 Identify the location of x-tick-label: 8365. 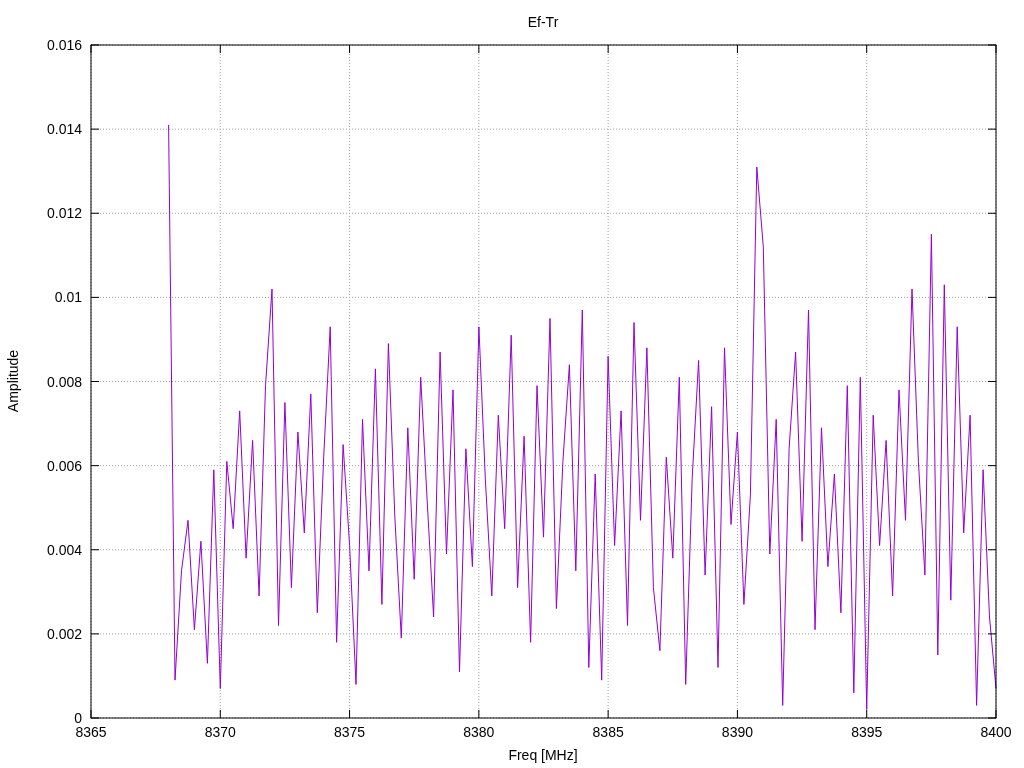
(91, 732).